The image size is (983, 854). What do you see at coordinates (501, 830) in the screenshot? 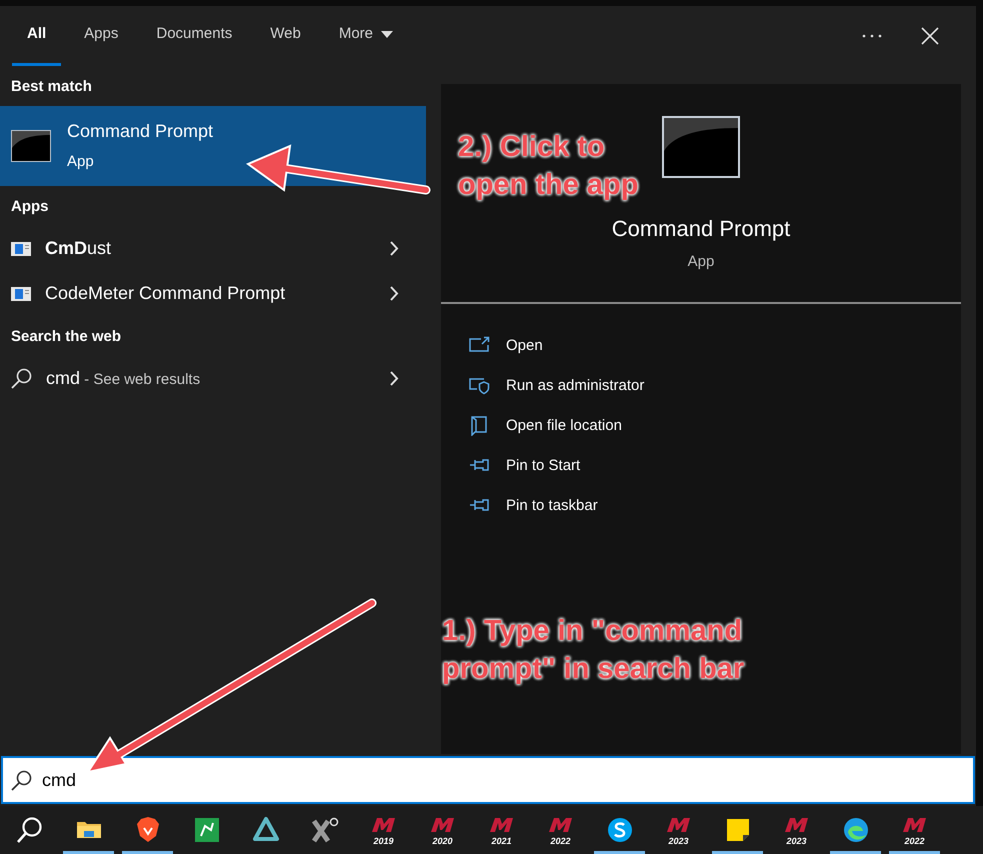
I see `taskbar-button: 2021` at bounding box center [501, 830].